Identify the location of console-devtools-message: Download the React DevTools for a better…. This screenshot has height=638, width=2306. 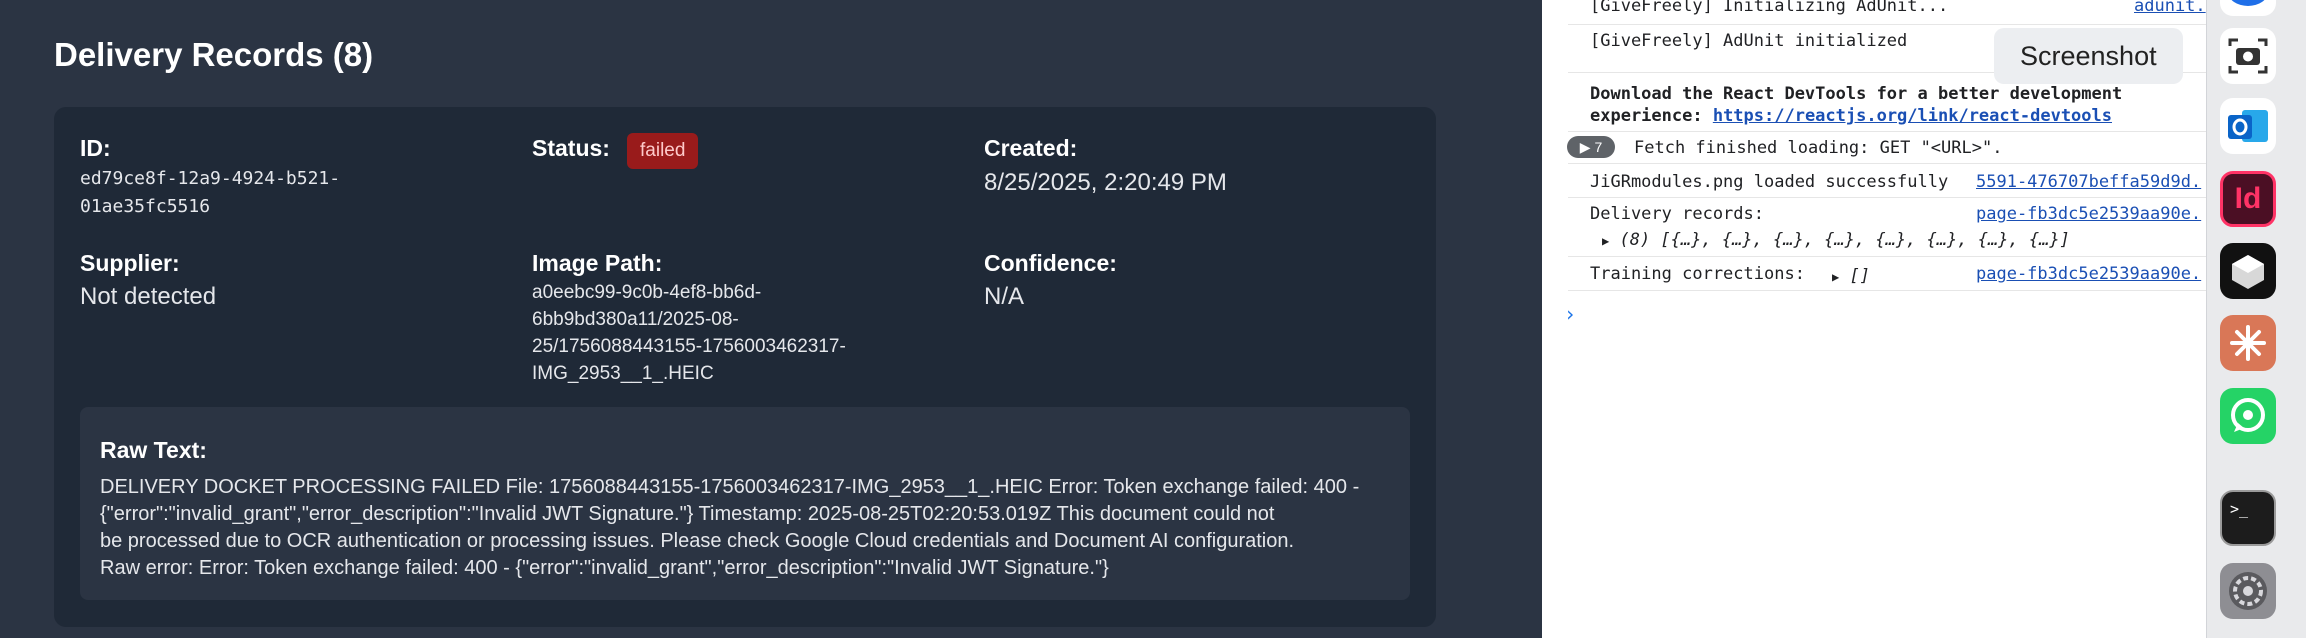
(1856, 94).